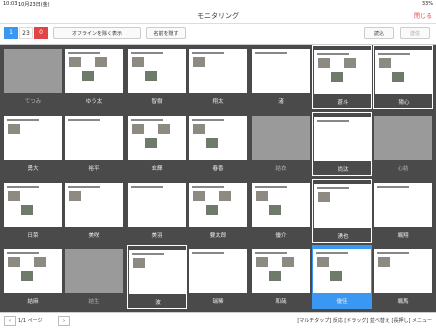 This screenshot has height=328, width=436. What do you see at coordinates (26, 33) in the screenshot?
I see `segment-count-b: 23` at bounding box center [26, 33].